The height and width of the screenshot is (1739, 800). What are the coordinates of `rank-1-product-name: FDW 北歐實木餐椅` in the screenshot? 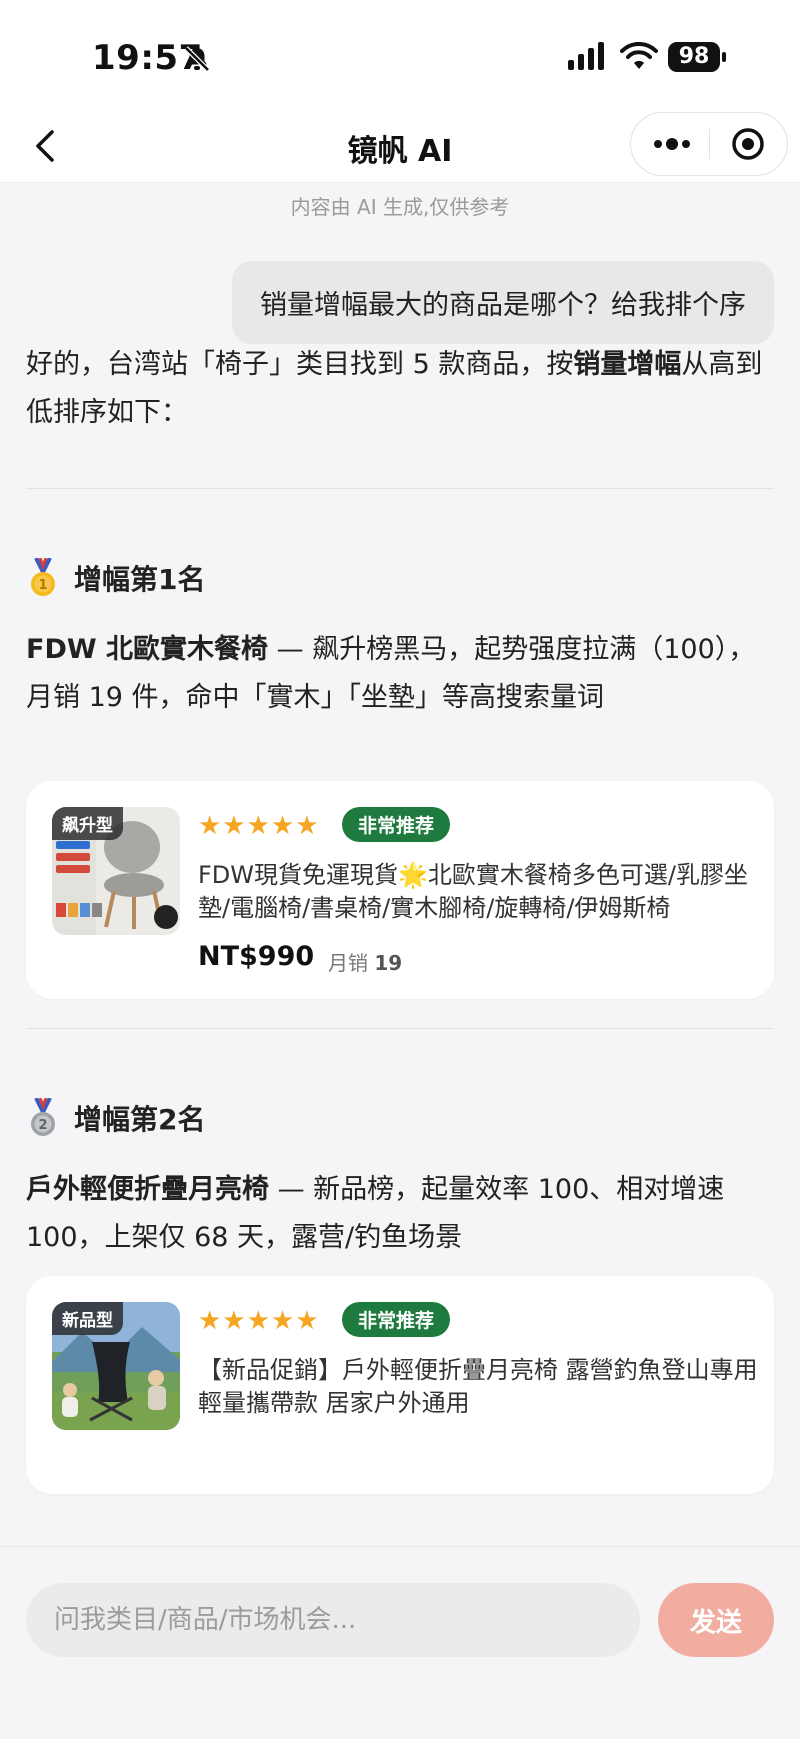 It's located at (147, 649).